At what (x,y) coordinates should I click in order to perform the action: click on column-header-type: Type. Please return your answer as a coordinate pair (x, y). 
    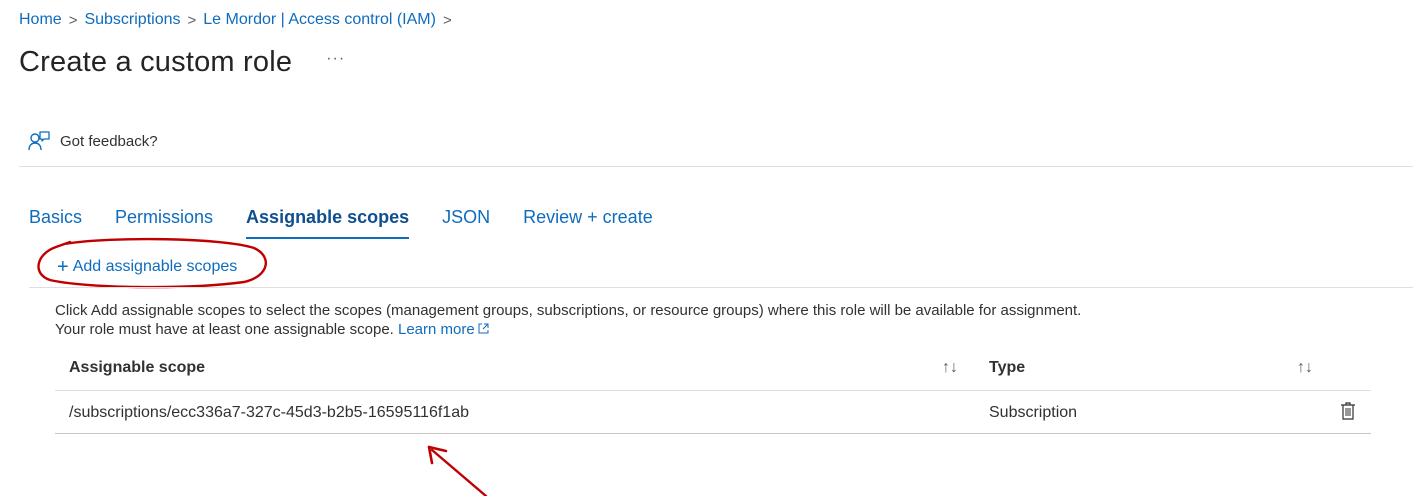
    Looking at the image, I should click on (1007, 368).